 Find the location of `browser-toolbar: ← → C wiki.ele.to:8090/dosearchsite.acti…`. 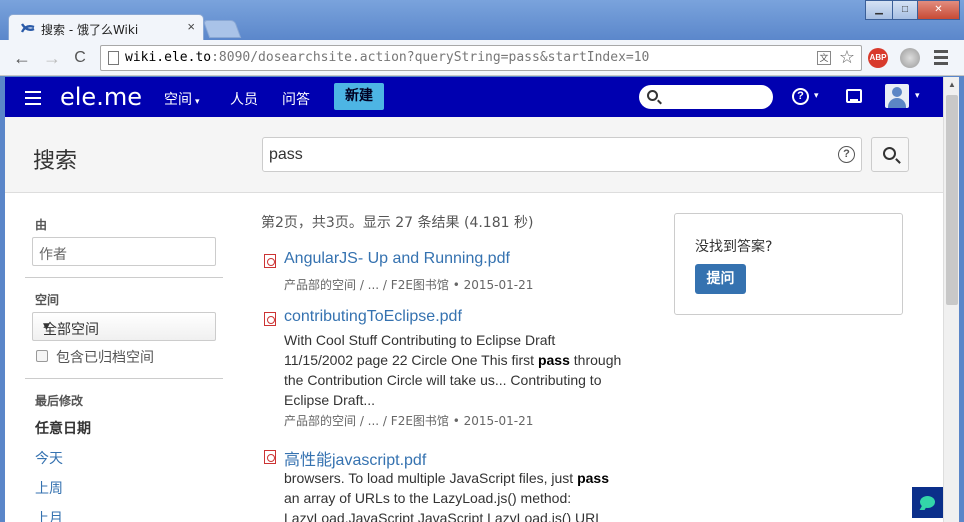

browser-toolbar: ← → C wiki.ele.to:8090/dosearchsite.acti… is located at coordinates (482, 58).